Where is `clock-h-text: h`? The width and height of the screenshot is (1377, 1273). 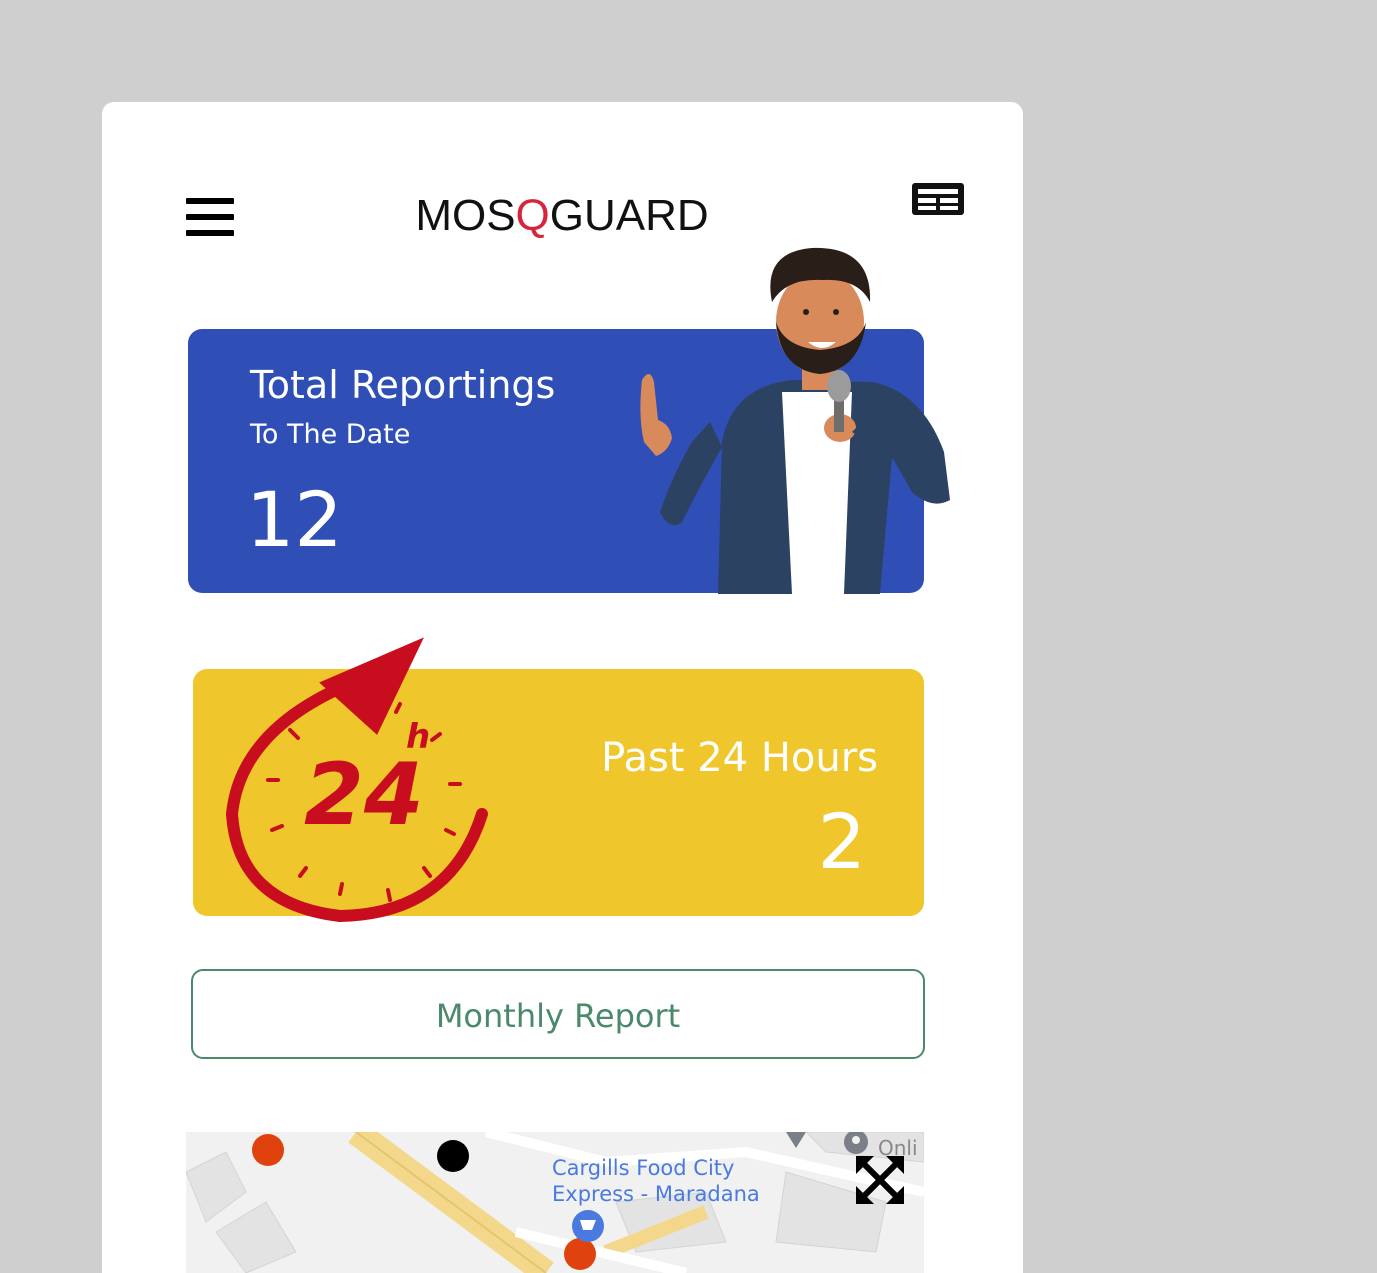 clock-h-text: h is located at coordinates (418, 737).